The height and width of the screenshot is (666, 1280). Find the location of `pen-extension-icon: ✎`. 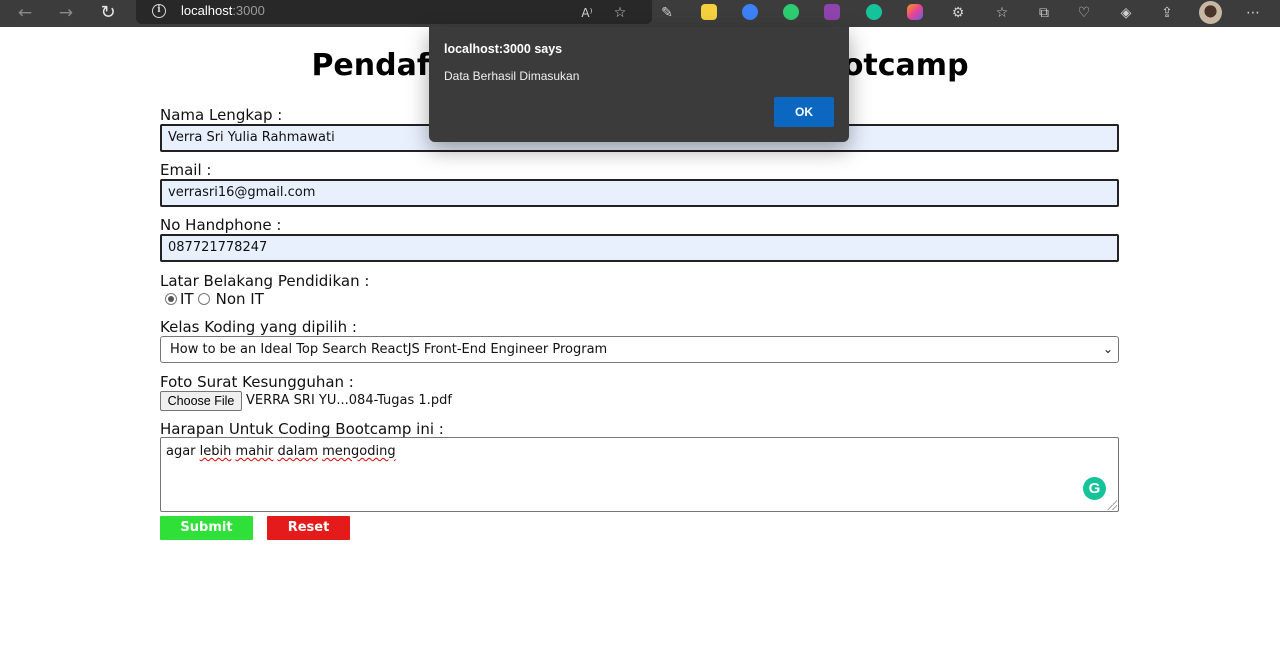

pen-extension-icon: ✎ is located at coordinates (667, 13).